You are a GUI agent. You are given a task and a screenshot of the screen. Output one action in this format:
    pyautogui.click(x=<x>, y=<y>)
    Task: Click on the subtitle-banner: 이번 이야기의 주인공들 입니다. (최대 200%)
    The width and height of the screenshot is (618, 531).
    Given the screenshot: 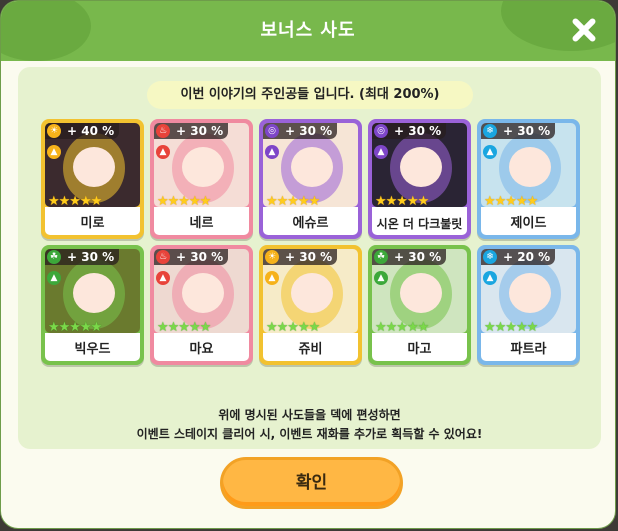 What is the action you would take?
    pyautogui.click(x=310, y=95)
    